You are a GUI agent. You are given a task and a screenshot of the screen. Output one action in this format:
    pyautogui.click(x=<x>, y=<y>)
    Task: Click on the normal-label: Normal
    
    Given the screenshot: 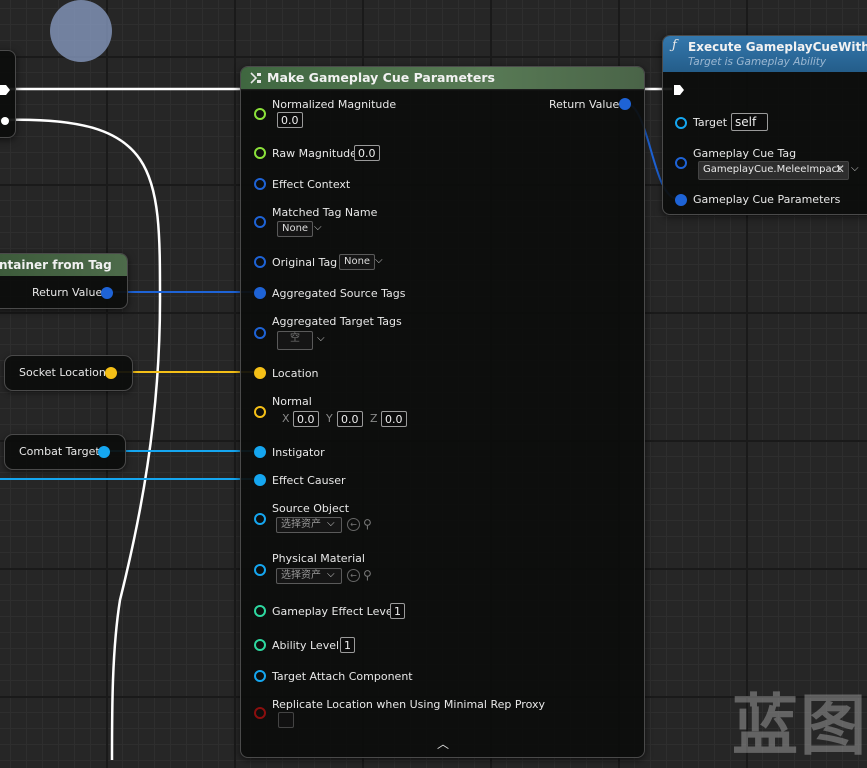 What is the action you would take?
    pyautogui.click(x=292, y=401)
    